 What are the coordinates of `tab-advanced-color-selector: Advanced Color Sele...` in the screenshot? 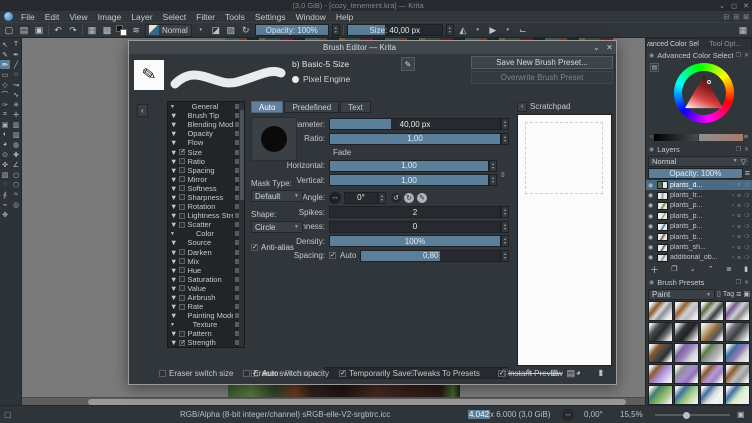 It's located at (673, 44).